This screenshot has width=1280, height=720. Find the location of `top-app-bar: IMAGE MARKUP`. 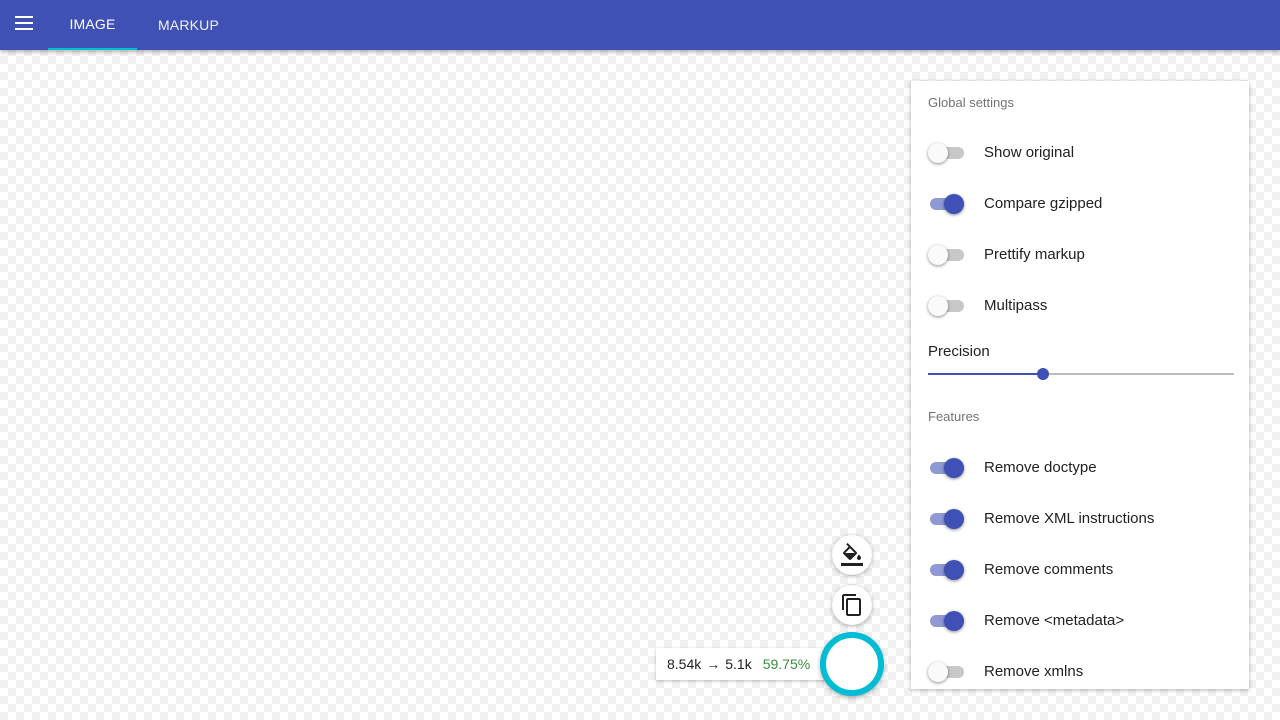

top-app-bar: IMAGE MARKUP is located at coordinates (640, 25).